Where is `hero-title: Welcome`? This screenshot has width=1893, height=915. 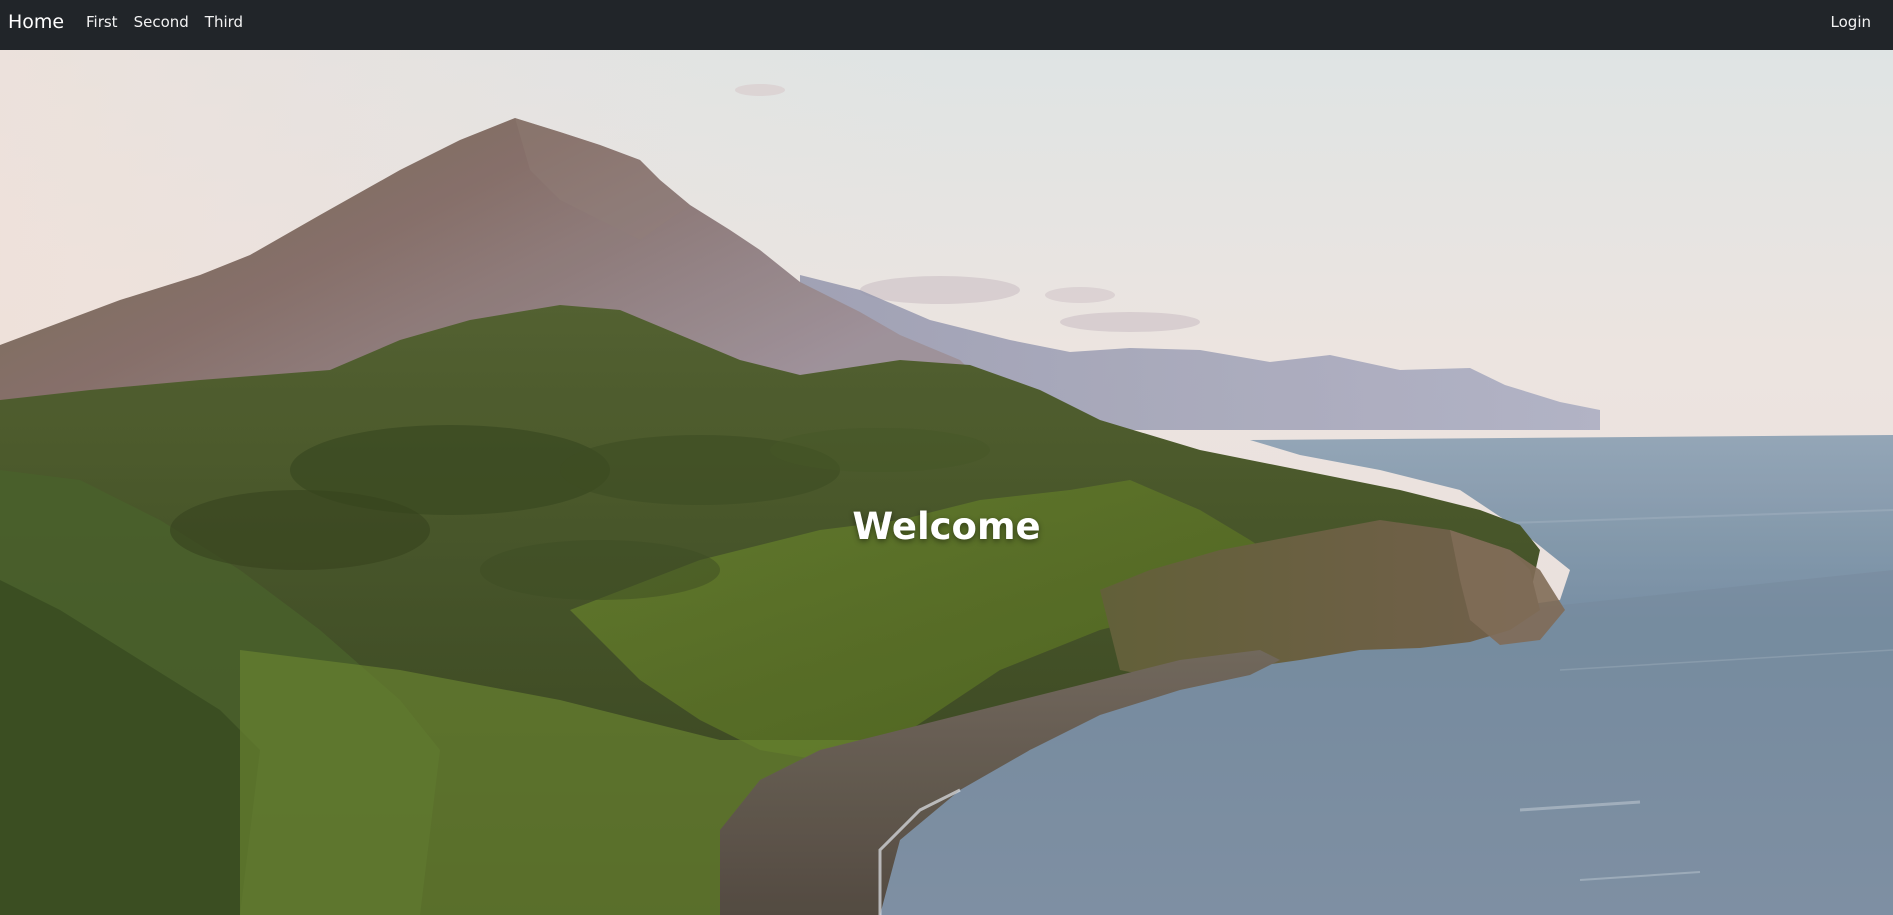 hero-title: Welcome is located at coordinates (946, 526).